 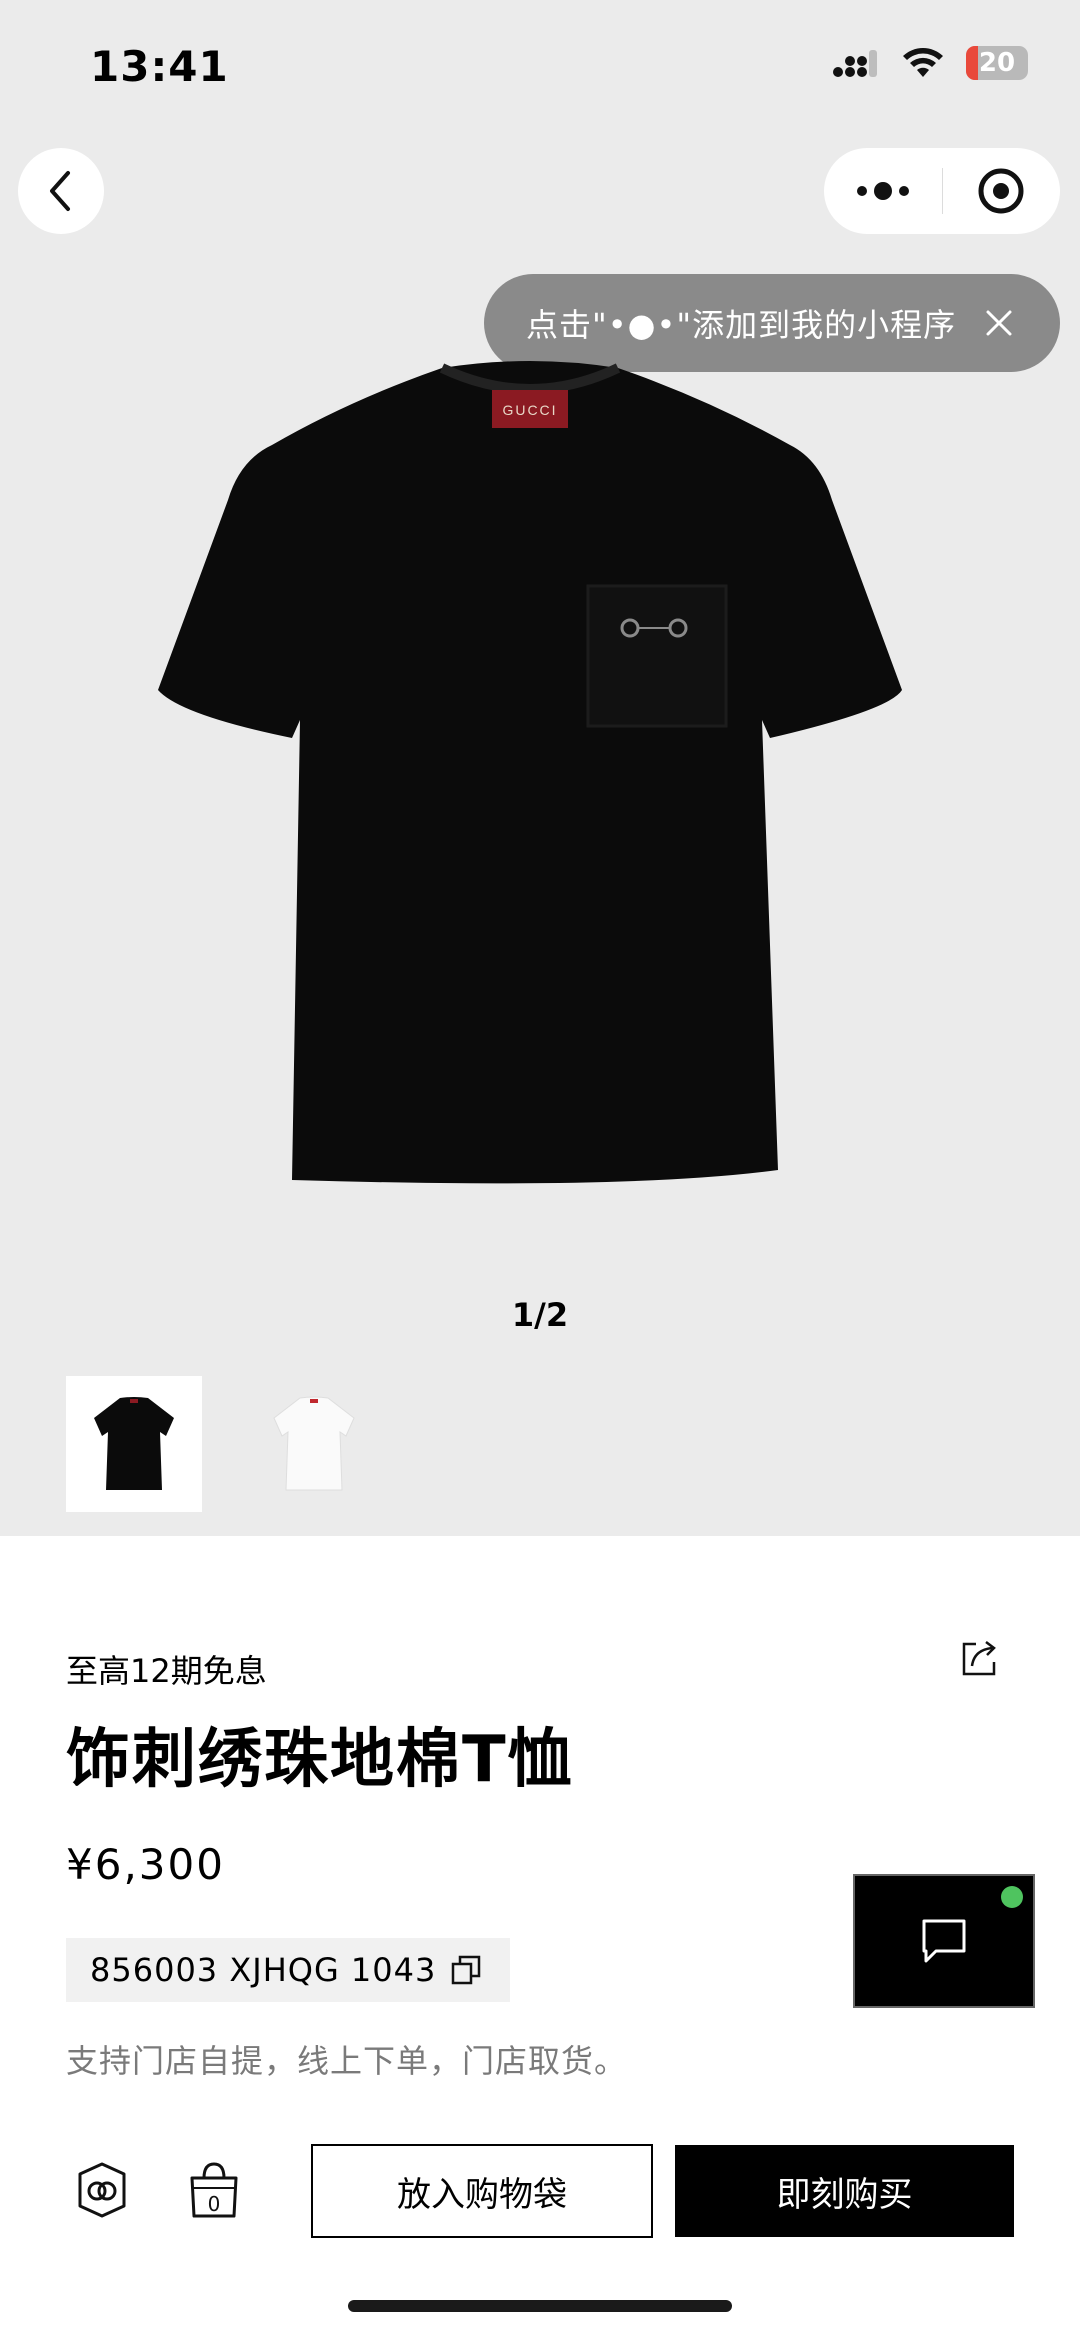 What do you see at coordinates (855, 63) in the screenshot?
I see `signal-icon` at bounding box center [855, 63].